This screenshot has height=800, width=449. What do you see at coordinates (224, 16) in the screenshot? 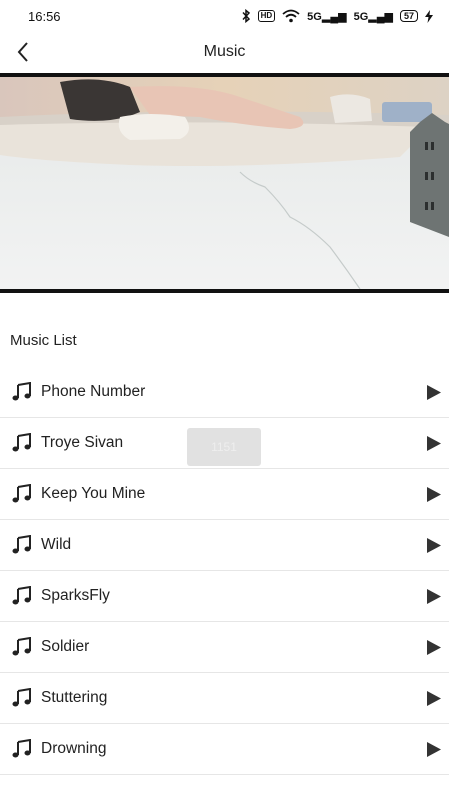
I see `status-bar: 16:56 HD 5G▂▄▆ 5G▂▄▆ 57` at bounding box center [224, 16].